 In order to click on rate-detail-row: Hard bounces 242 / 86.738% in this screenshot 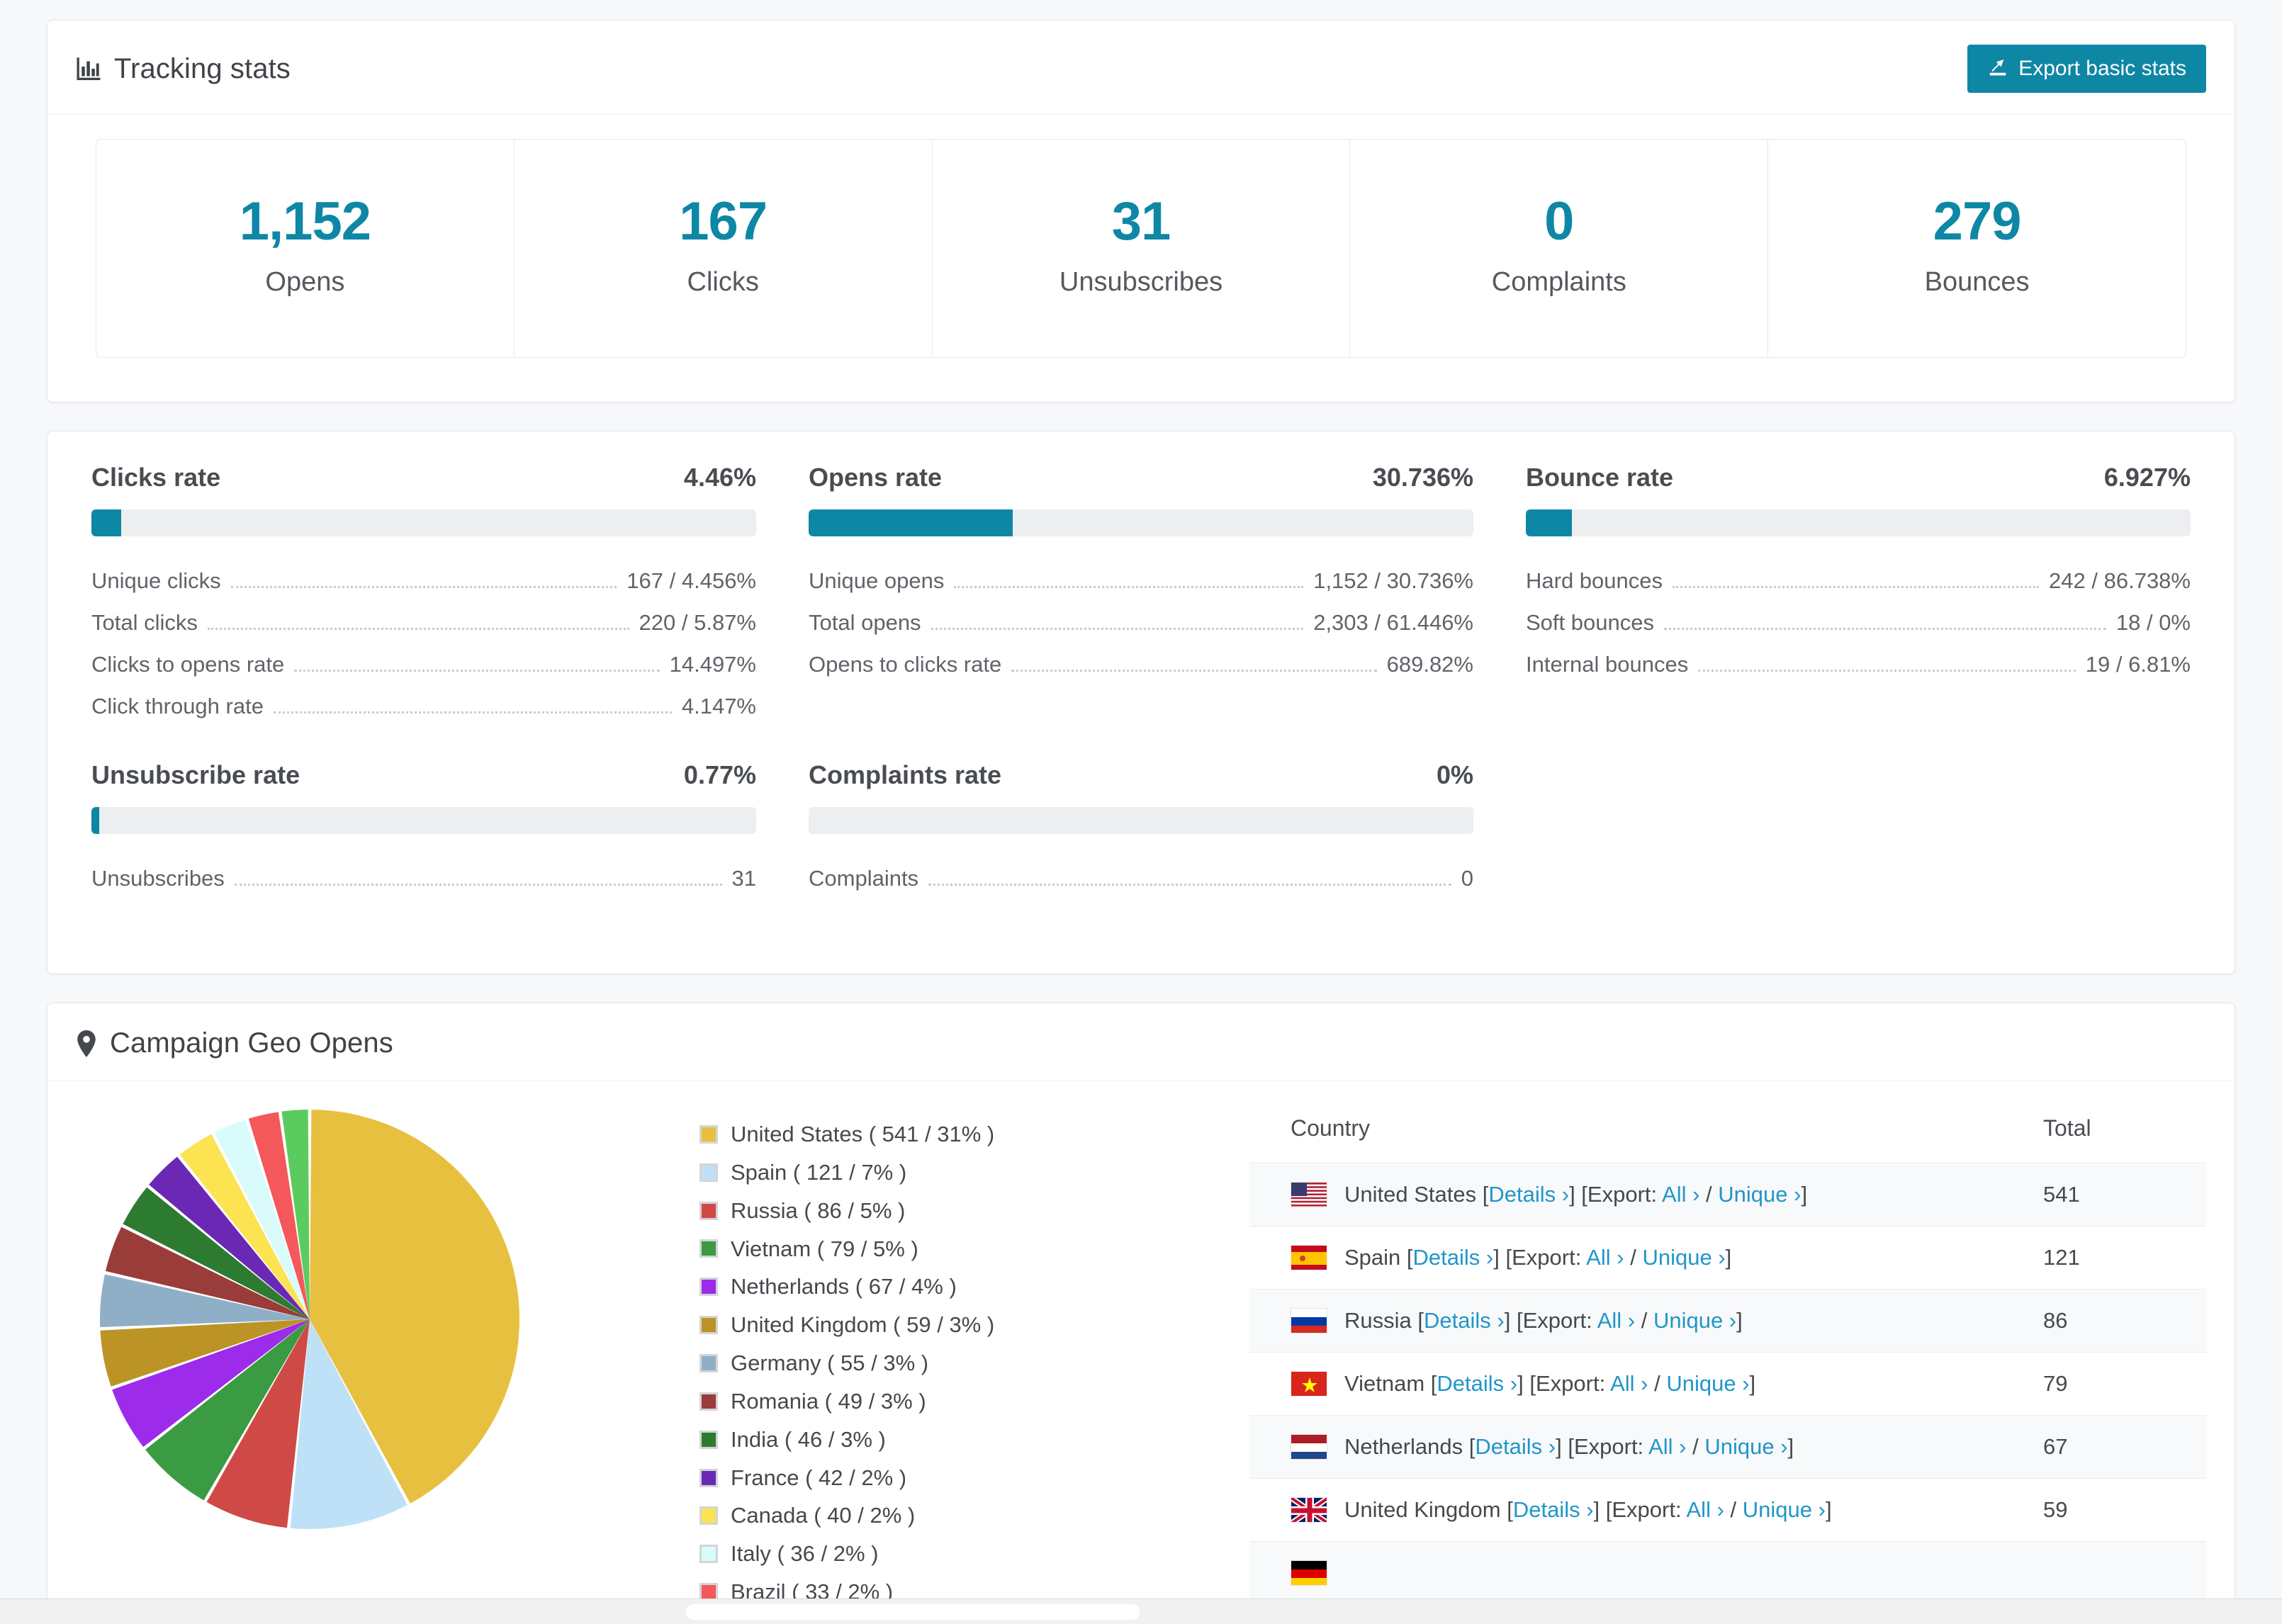, I will do `click(1859, 581)`.